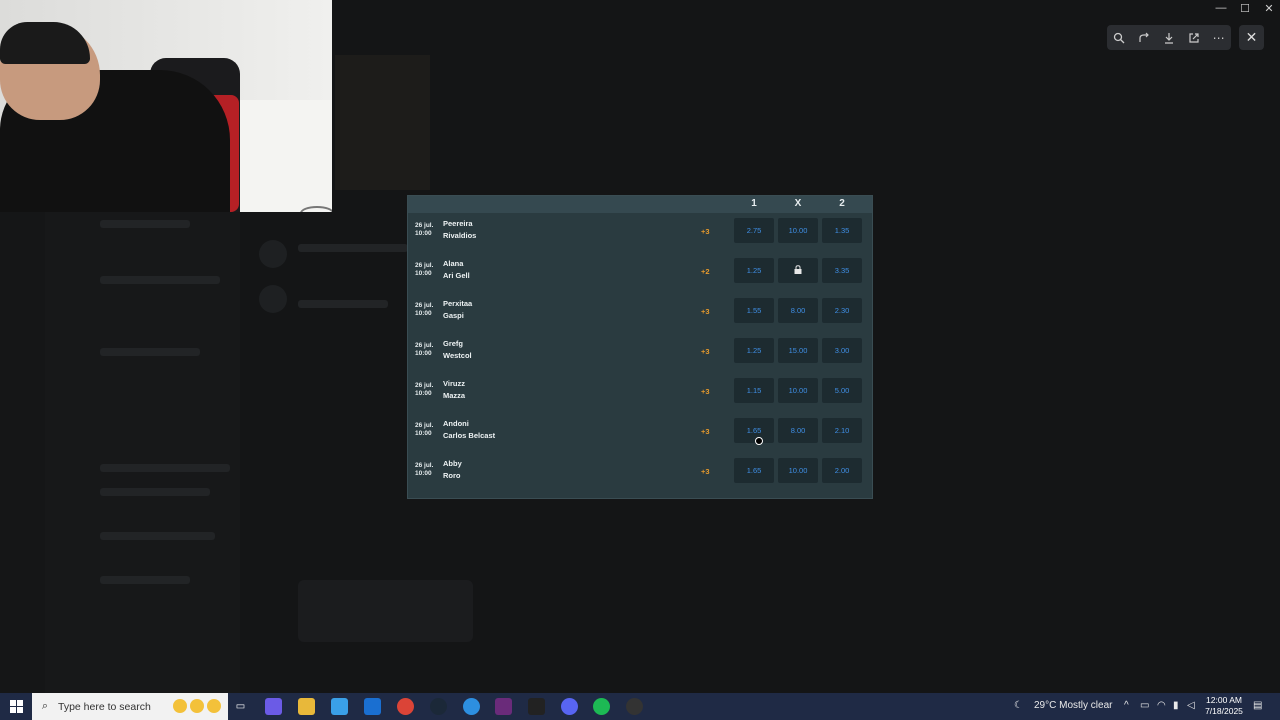 The image size is (1280, 720). I want to click on weather-icon: ☾, so click(1018, 705).